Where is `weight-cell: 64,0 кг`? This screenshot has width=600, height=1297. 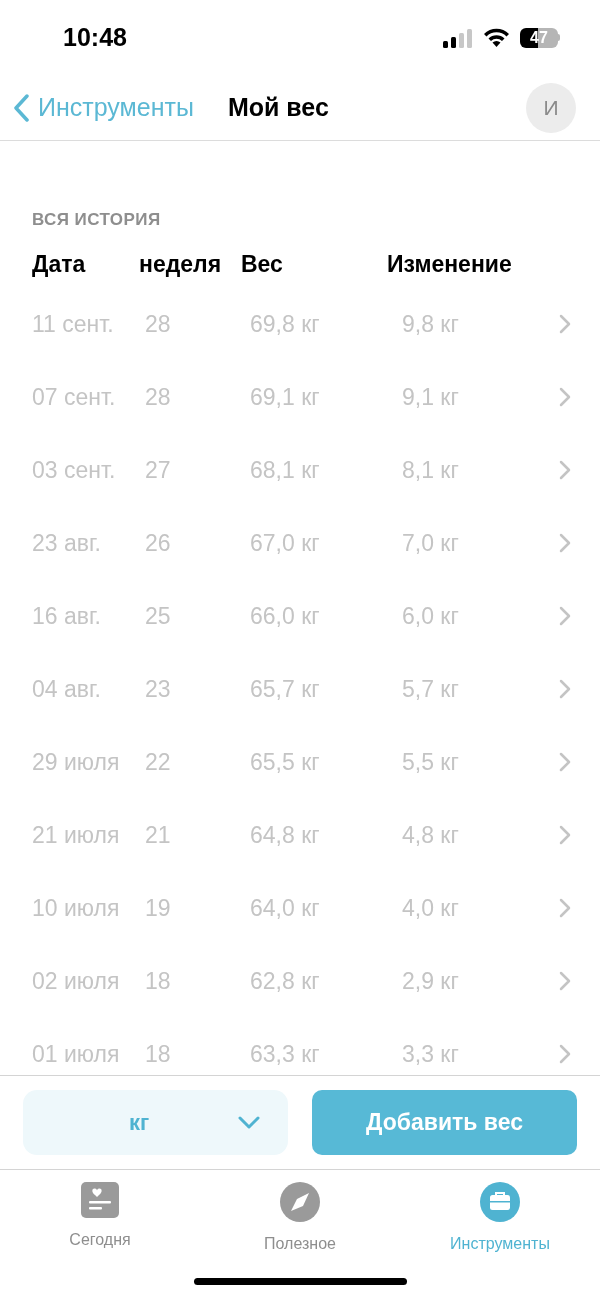
weight-cell: 64,0 кг is located at coordinates (285, 907).